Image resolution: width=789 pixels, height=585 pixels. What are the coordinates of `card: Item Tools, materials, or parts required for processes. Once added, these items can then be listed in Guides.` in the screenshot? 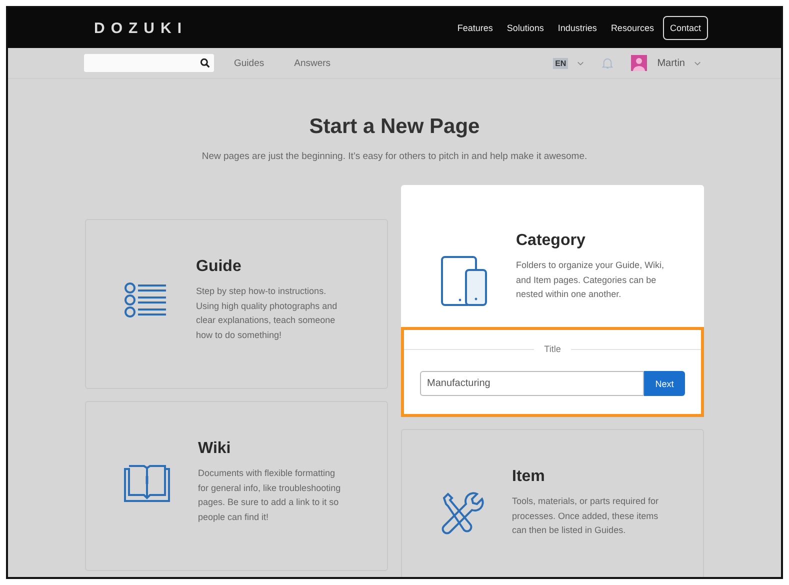 It's located at (552, 503).